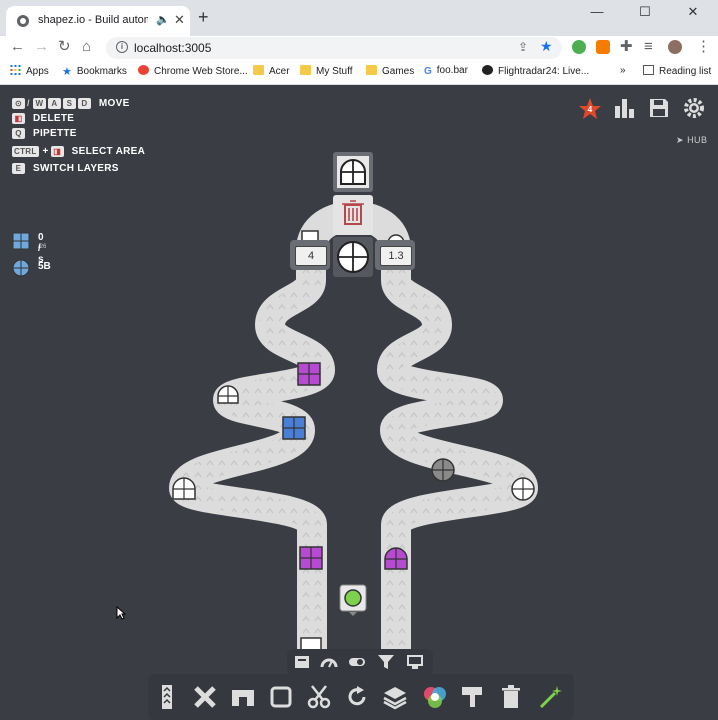 The width and height of the screenshot is (718, 720). I want to click on info-icon: i, so click(122, 47).